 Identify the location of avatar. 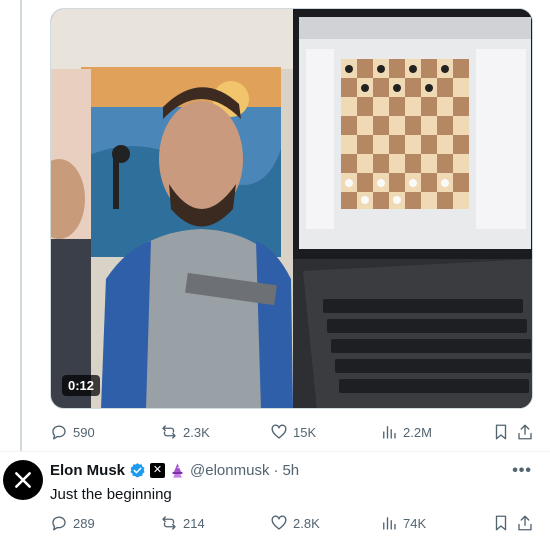
(23, 480).